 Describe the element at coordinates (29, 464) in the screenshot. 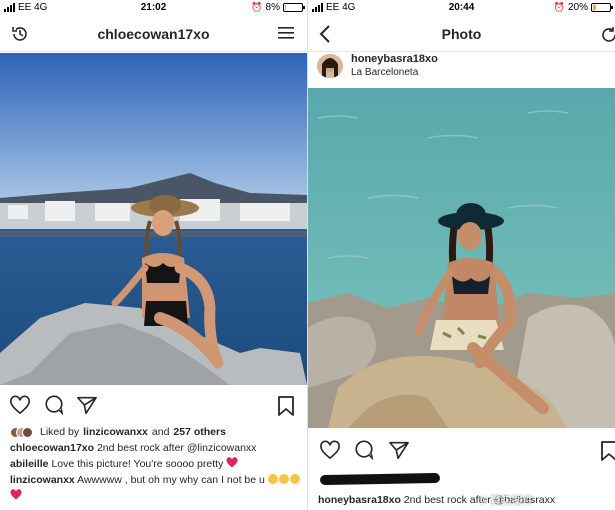

I see `comment-username: abileille` at that location.